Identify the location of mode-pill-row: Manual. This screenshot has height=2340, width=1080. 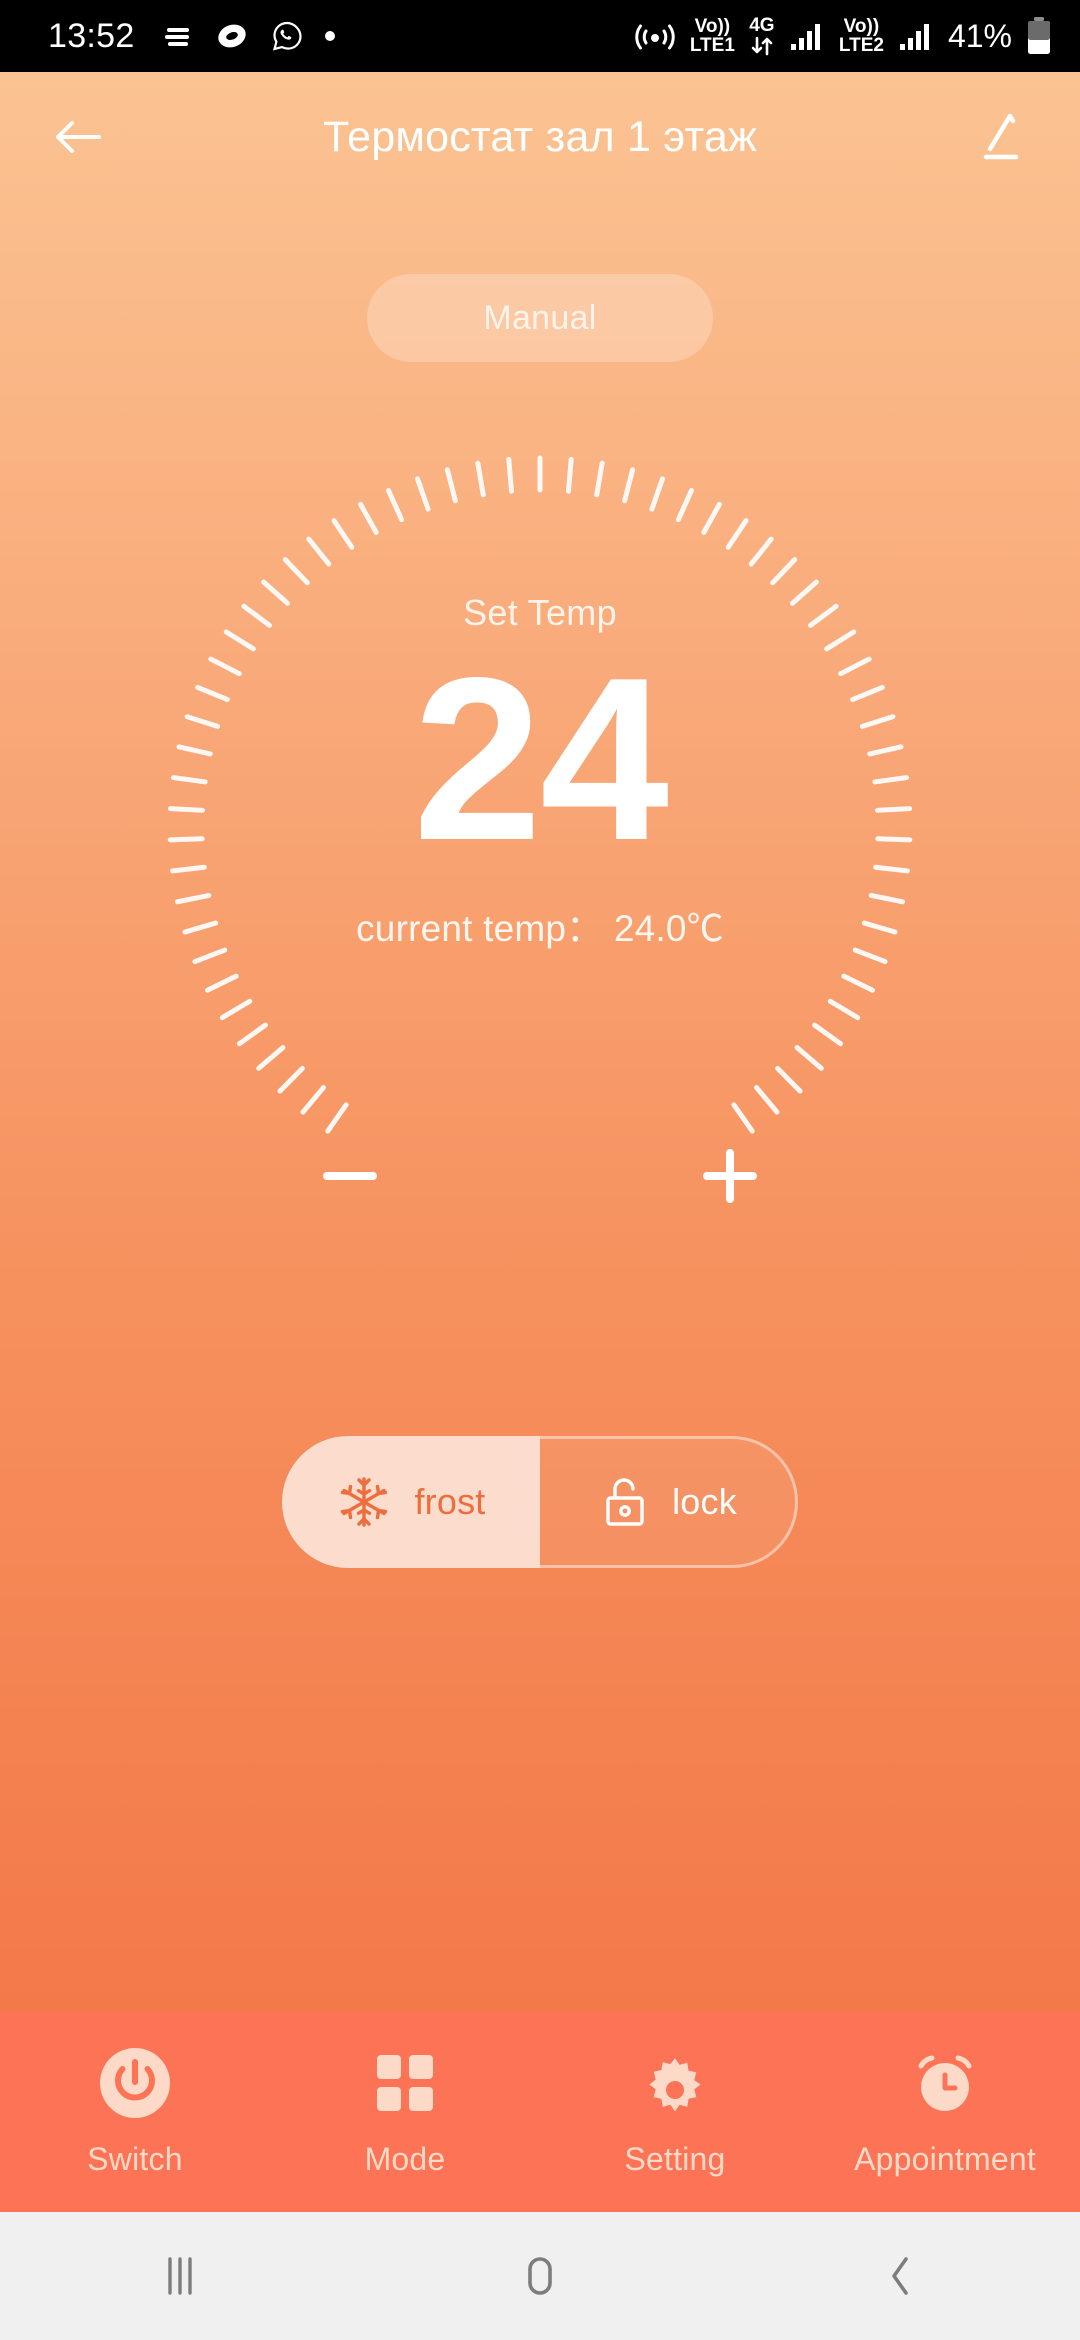
(540, 318).